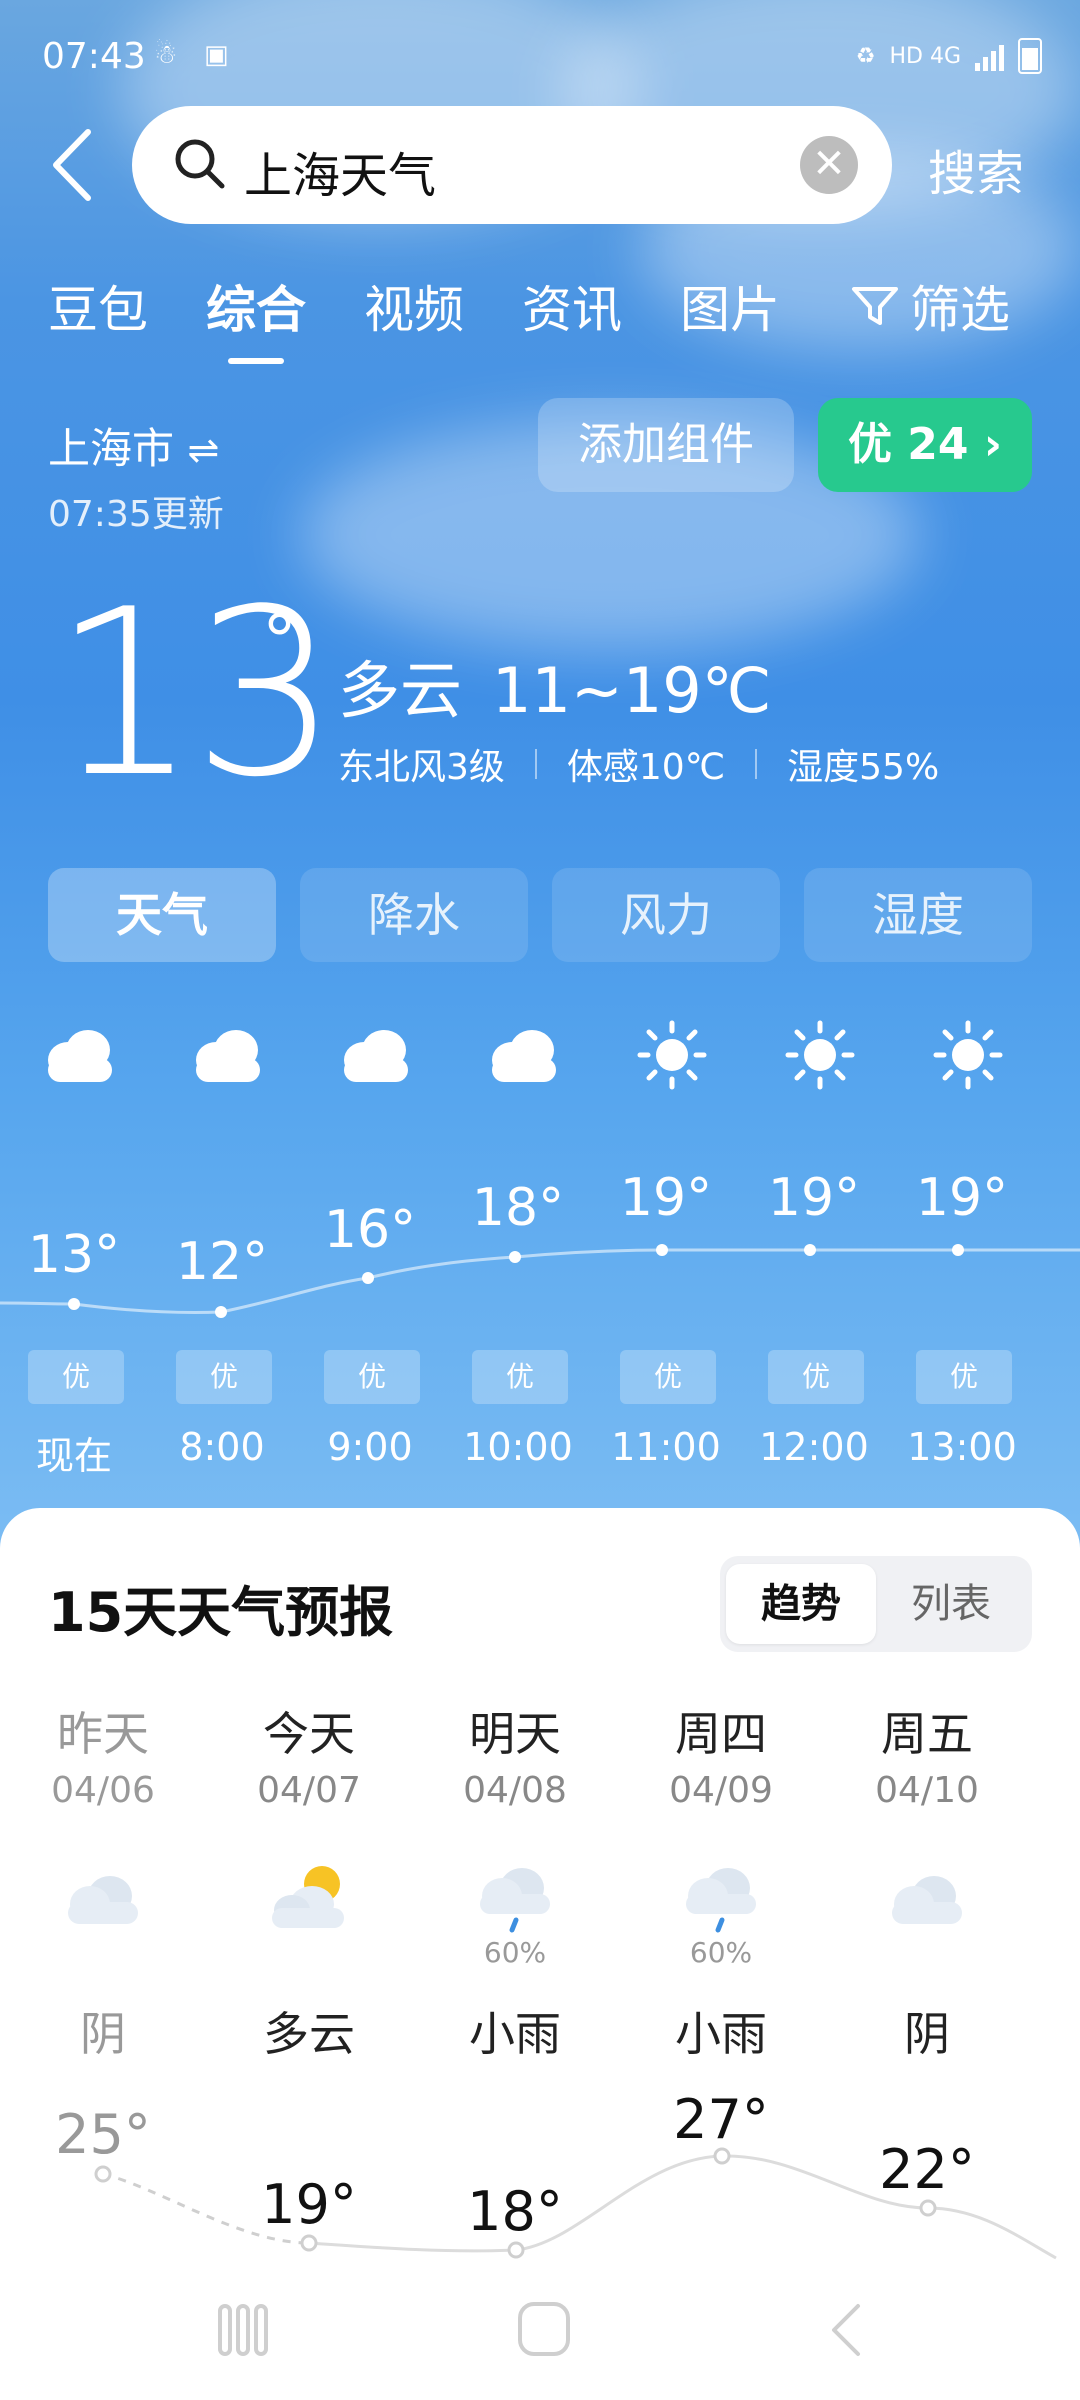  Describe the element at coordinates (244, 2330) in the screenshot. I see `recent-apps-icon` at that location.